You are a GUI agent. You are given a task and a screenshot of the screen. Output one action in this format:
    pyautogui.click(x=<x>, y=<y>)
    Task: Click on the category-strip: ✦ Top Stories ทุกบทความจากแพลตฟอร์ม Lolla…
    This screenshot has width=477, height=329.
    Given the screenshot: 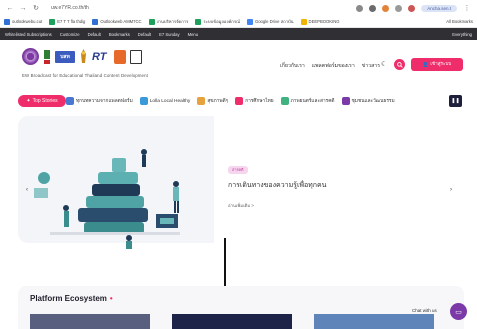 What is the action you would take?
    pyautogui.click(x=238, y=101)
    